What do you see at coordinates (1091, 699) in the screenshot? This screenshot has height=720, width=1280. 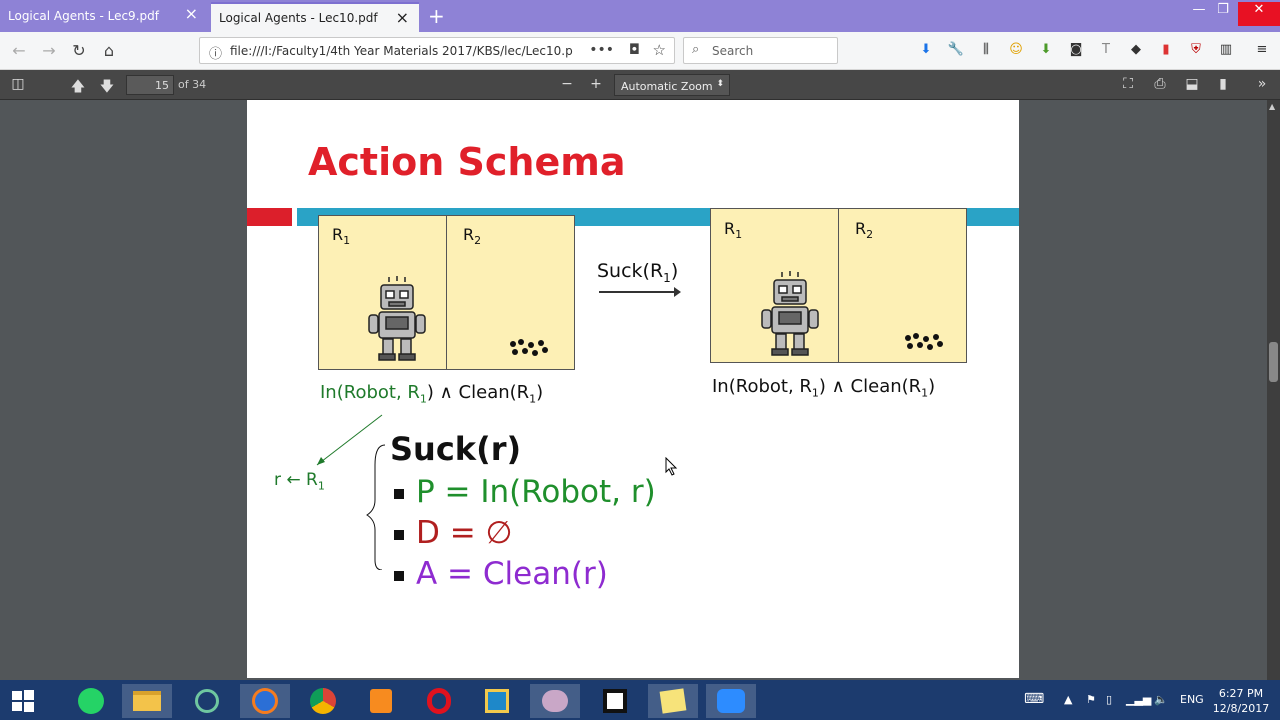 I see `flag-icon: ⚑` at bounding box center [1091, 699].